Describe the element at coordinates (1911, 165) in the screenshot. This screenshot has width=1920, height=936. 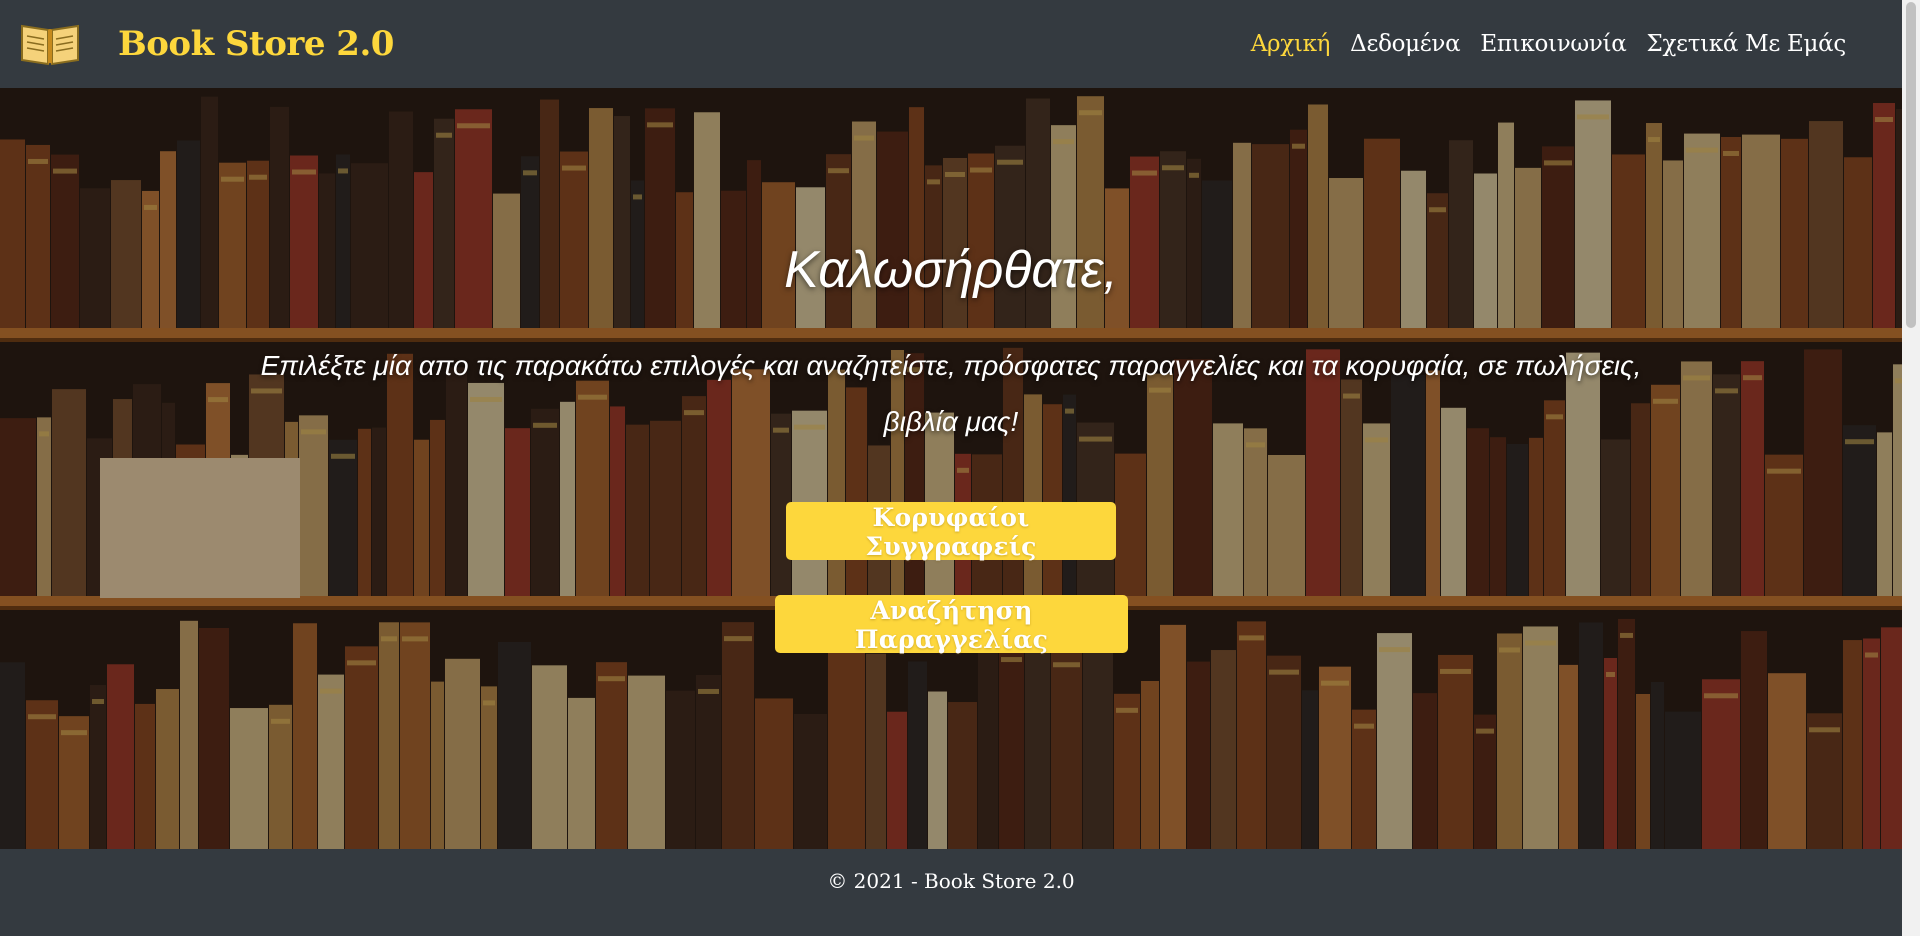
I see `scrollbar-thumb` at that location.